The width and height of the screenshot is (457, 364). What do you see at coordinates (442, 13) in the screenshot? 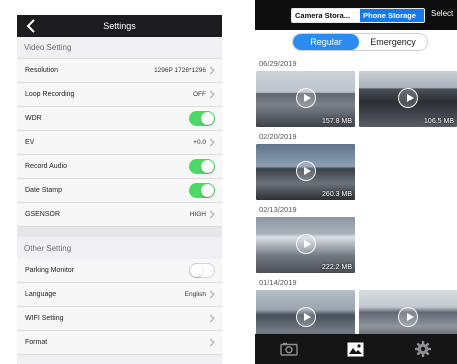
I see `select-button: Select` at bounding box center [442, 13].